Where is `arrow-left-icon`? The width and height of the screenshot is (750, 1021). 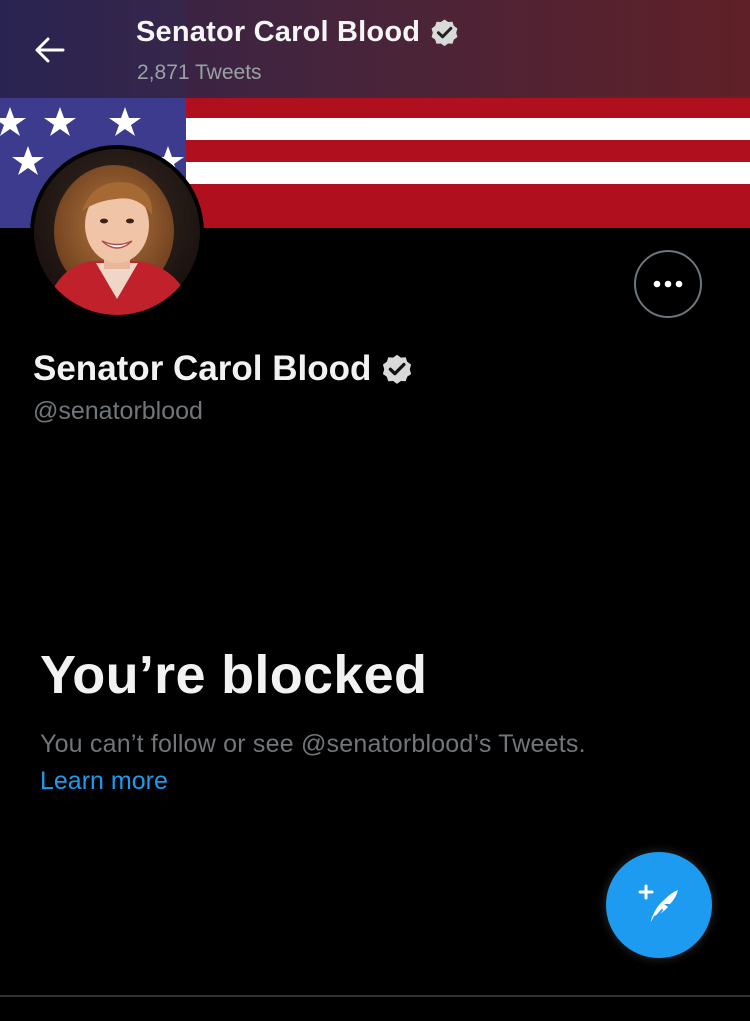 arrow-left-icon is located at coordinates (50, 50).